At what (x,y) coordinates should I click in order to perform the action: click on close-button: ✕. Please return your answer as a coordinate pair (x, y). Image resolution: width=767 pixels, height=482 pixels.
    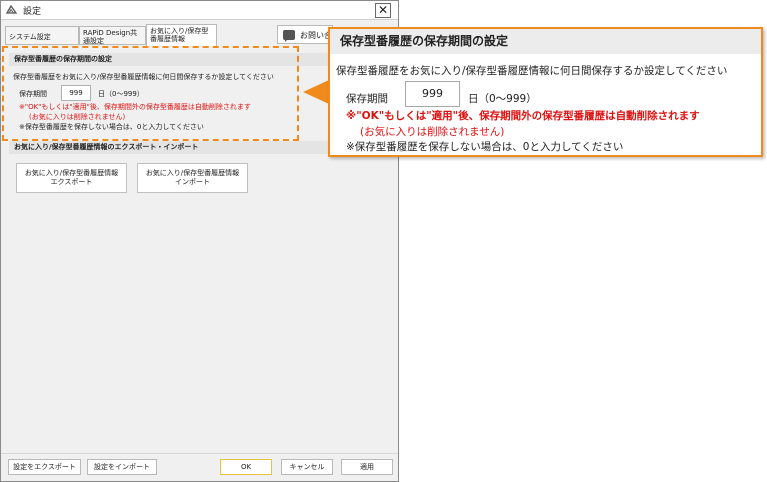
    Looking at the image, I should click on (383, 10).